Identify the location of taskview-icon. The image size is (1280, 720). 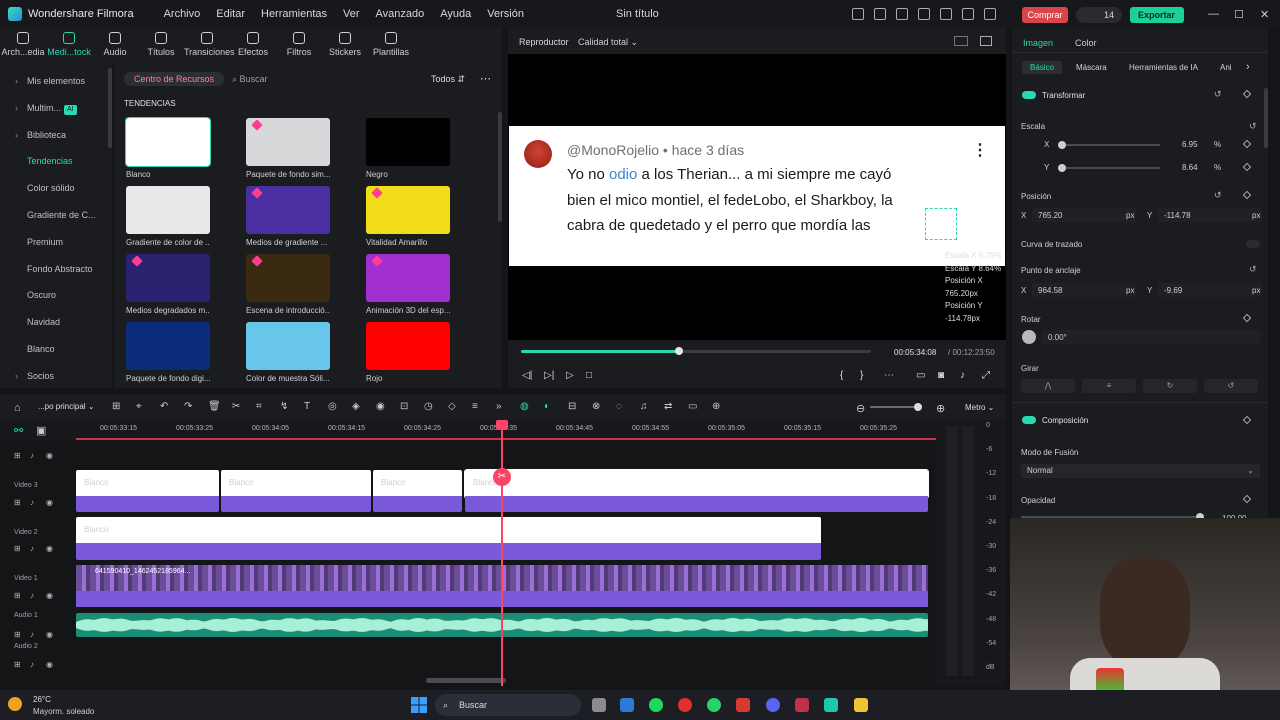
(599, 705).